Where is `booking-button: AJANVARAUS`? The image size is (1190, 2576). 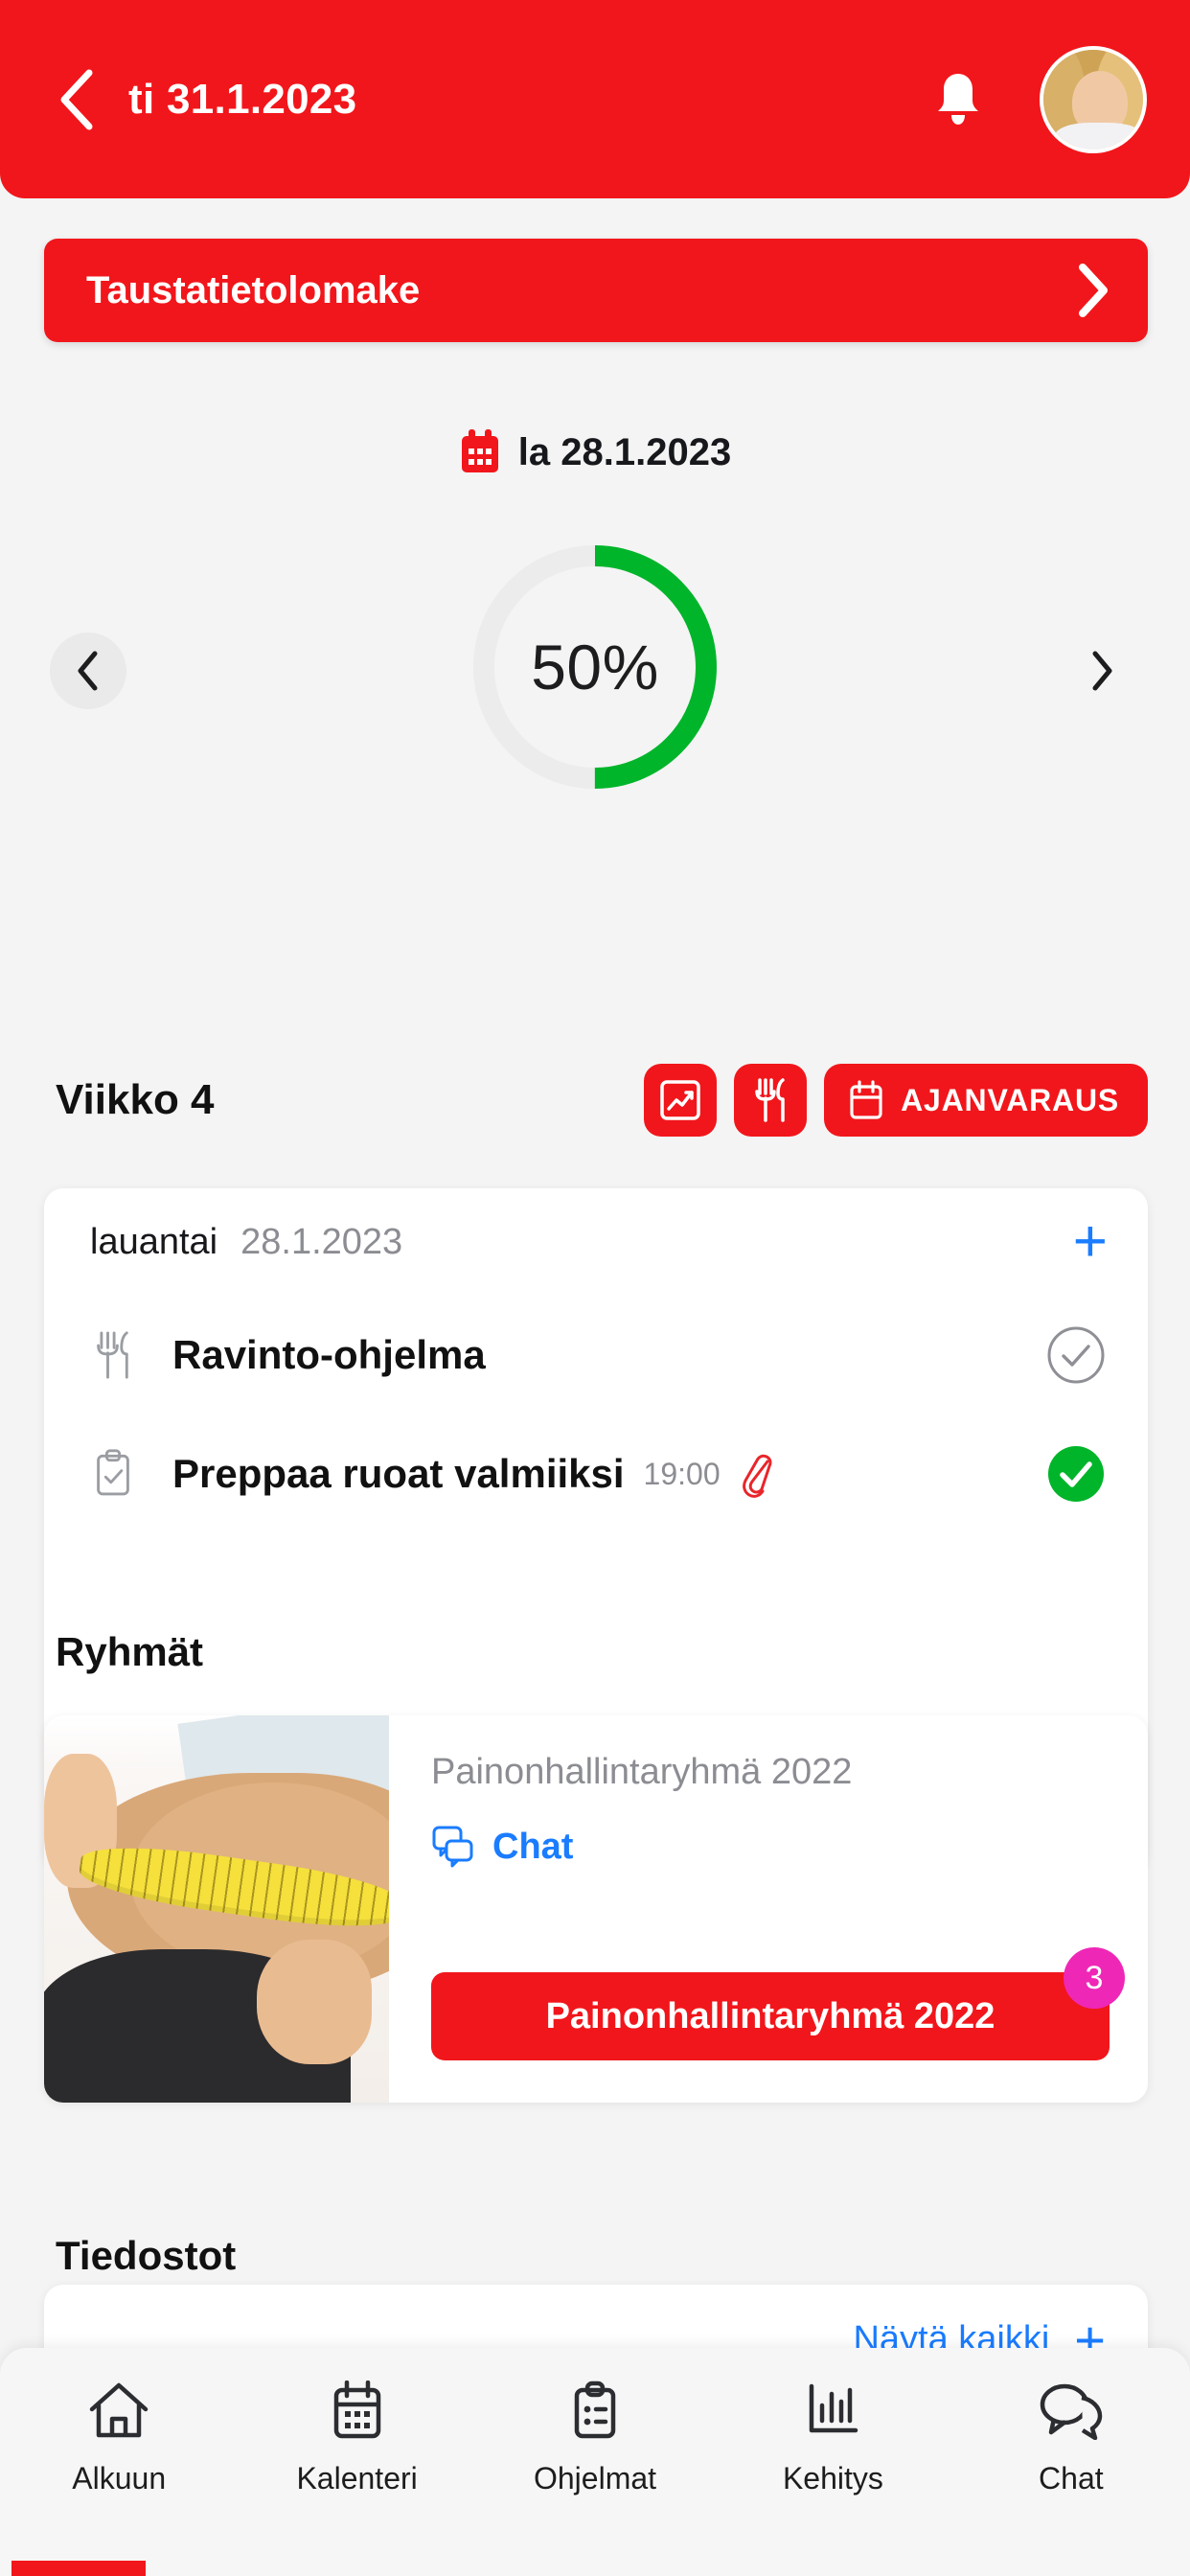 booking-button: AJANVARAUS is located at coordinates (986, 1100).